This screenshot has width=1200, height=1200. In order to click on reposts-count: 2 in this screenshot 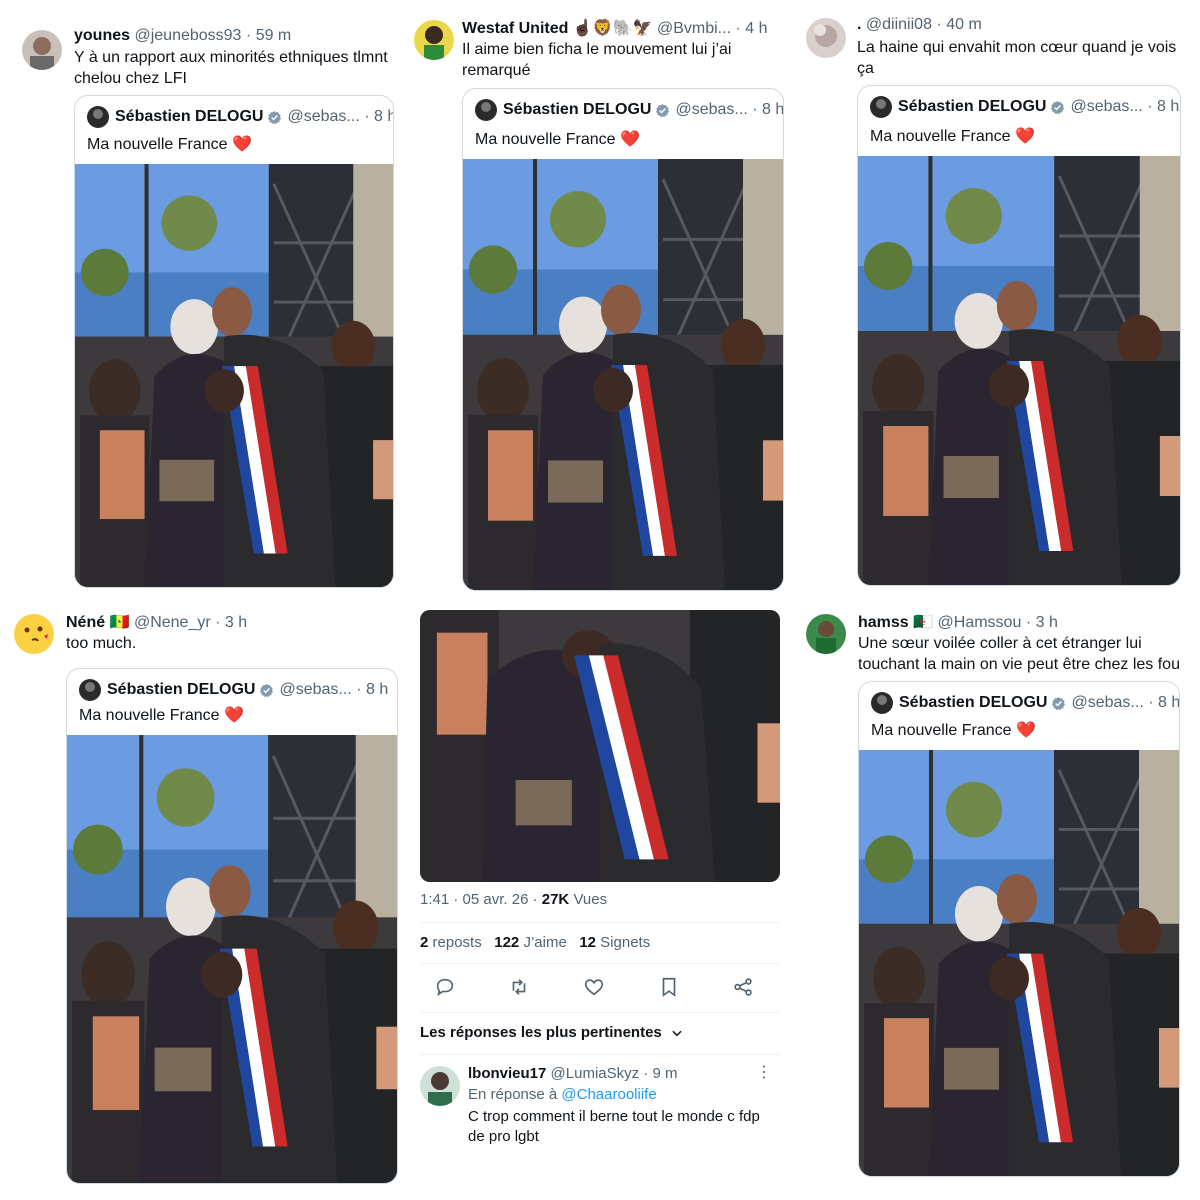, I will do `click(424, 942)`.